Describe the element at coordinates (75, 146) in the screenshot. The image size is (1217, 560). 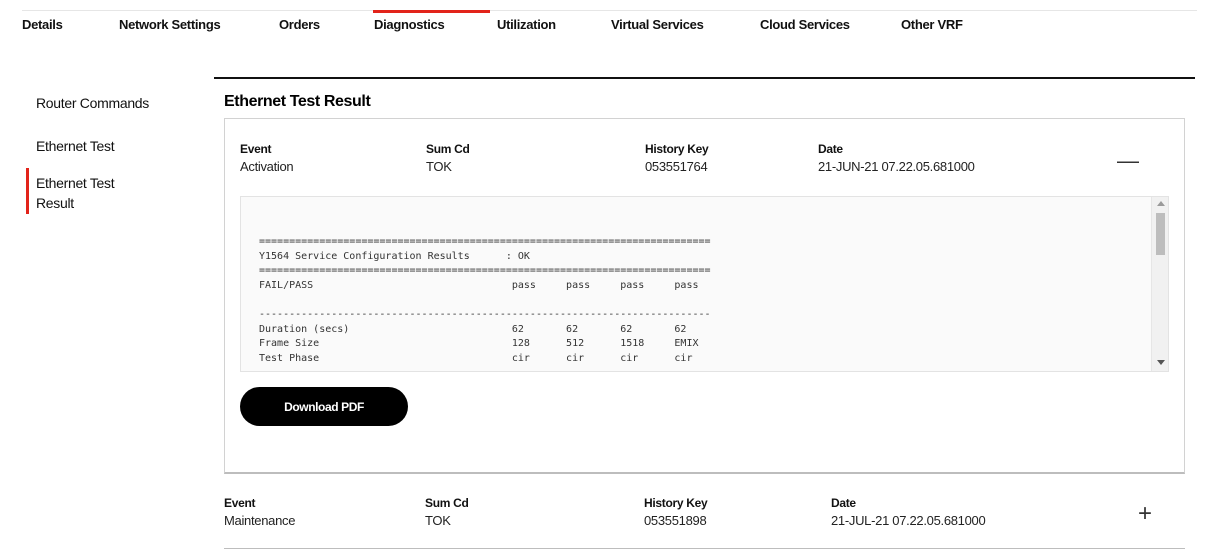
I see `sidebar-item-ethernet-test: Ethernet Test` at that location.